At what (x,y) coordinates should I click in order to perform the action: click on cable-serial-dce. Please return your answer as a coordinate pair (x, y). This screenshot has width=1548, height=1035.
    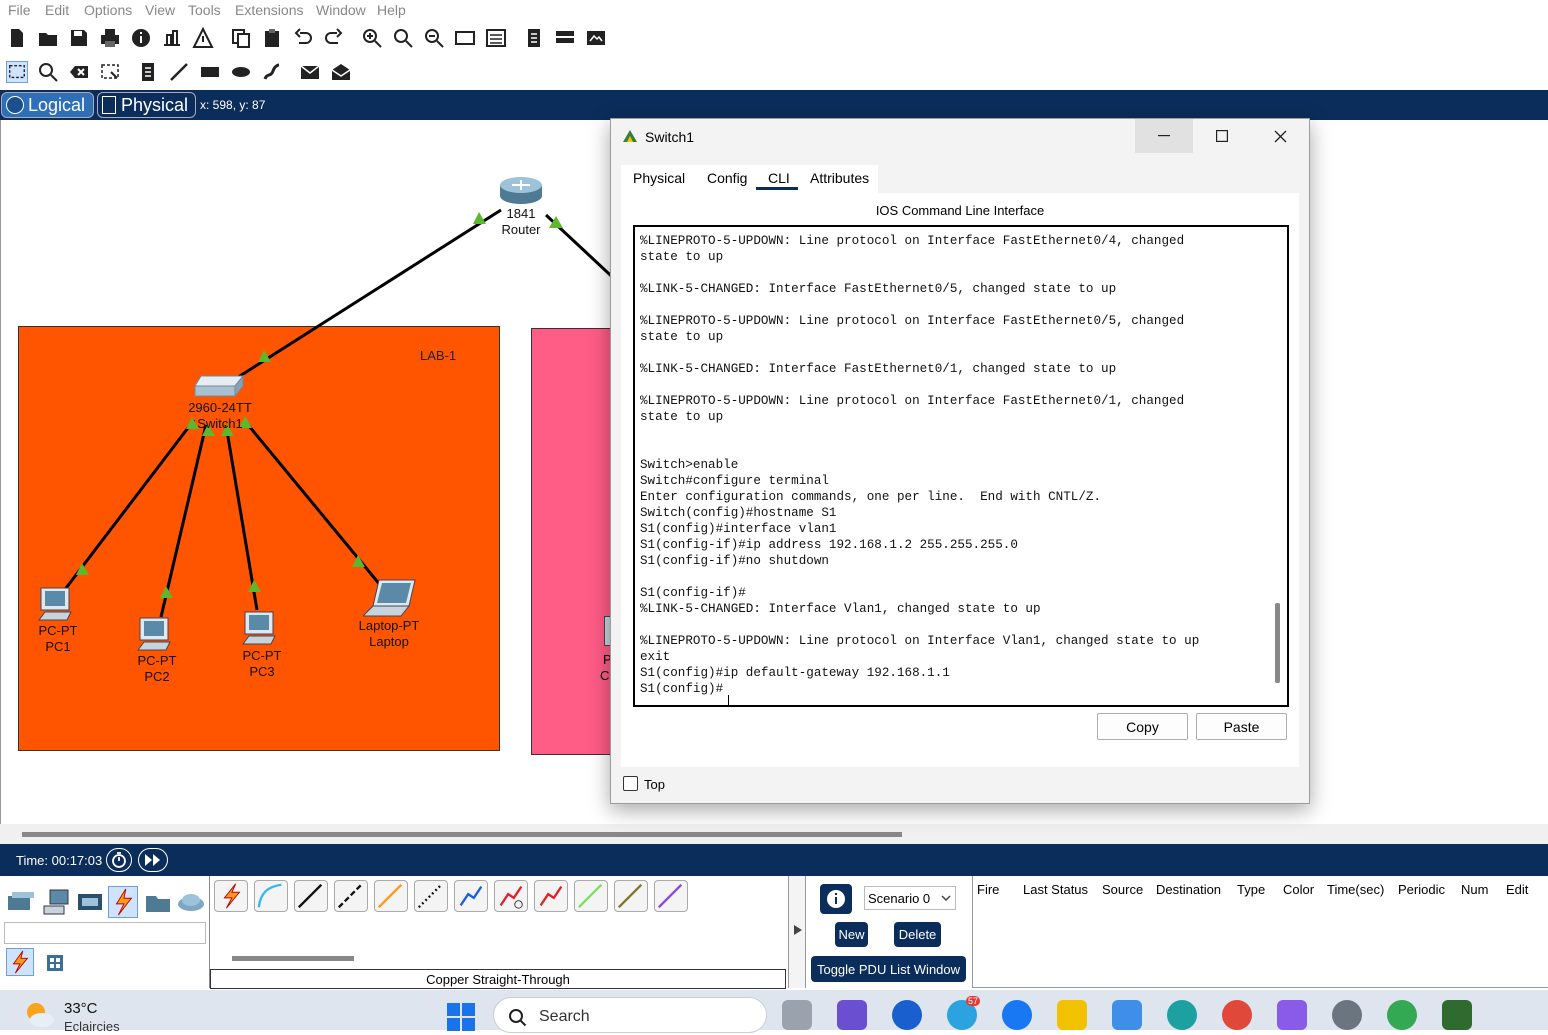
    Looking at the image, I should click on (511, 896).